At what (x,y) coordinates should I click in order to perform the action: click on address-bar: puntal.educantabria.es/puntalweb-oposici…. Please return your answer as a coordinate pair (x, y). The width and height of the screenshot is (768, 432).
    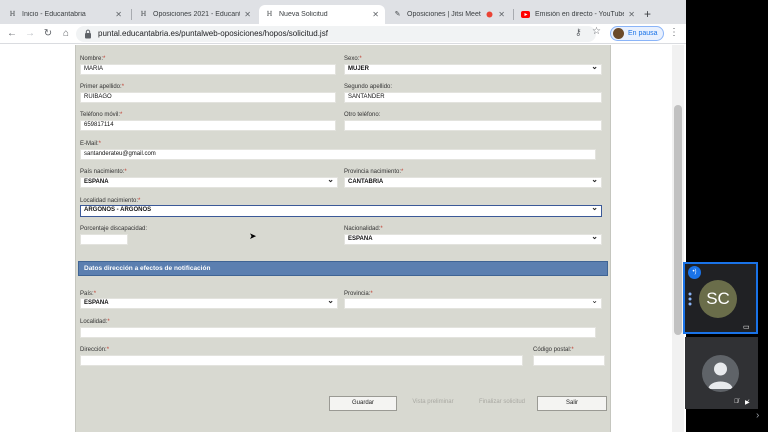
    Looking at the image, I should click on (336, 34).